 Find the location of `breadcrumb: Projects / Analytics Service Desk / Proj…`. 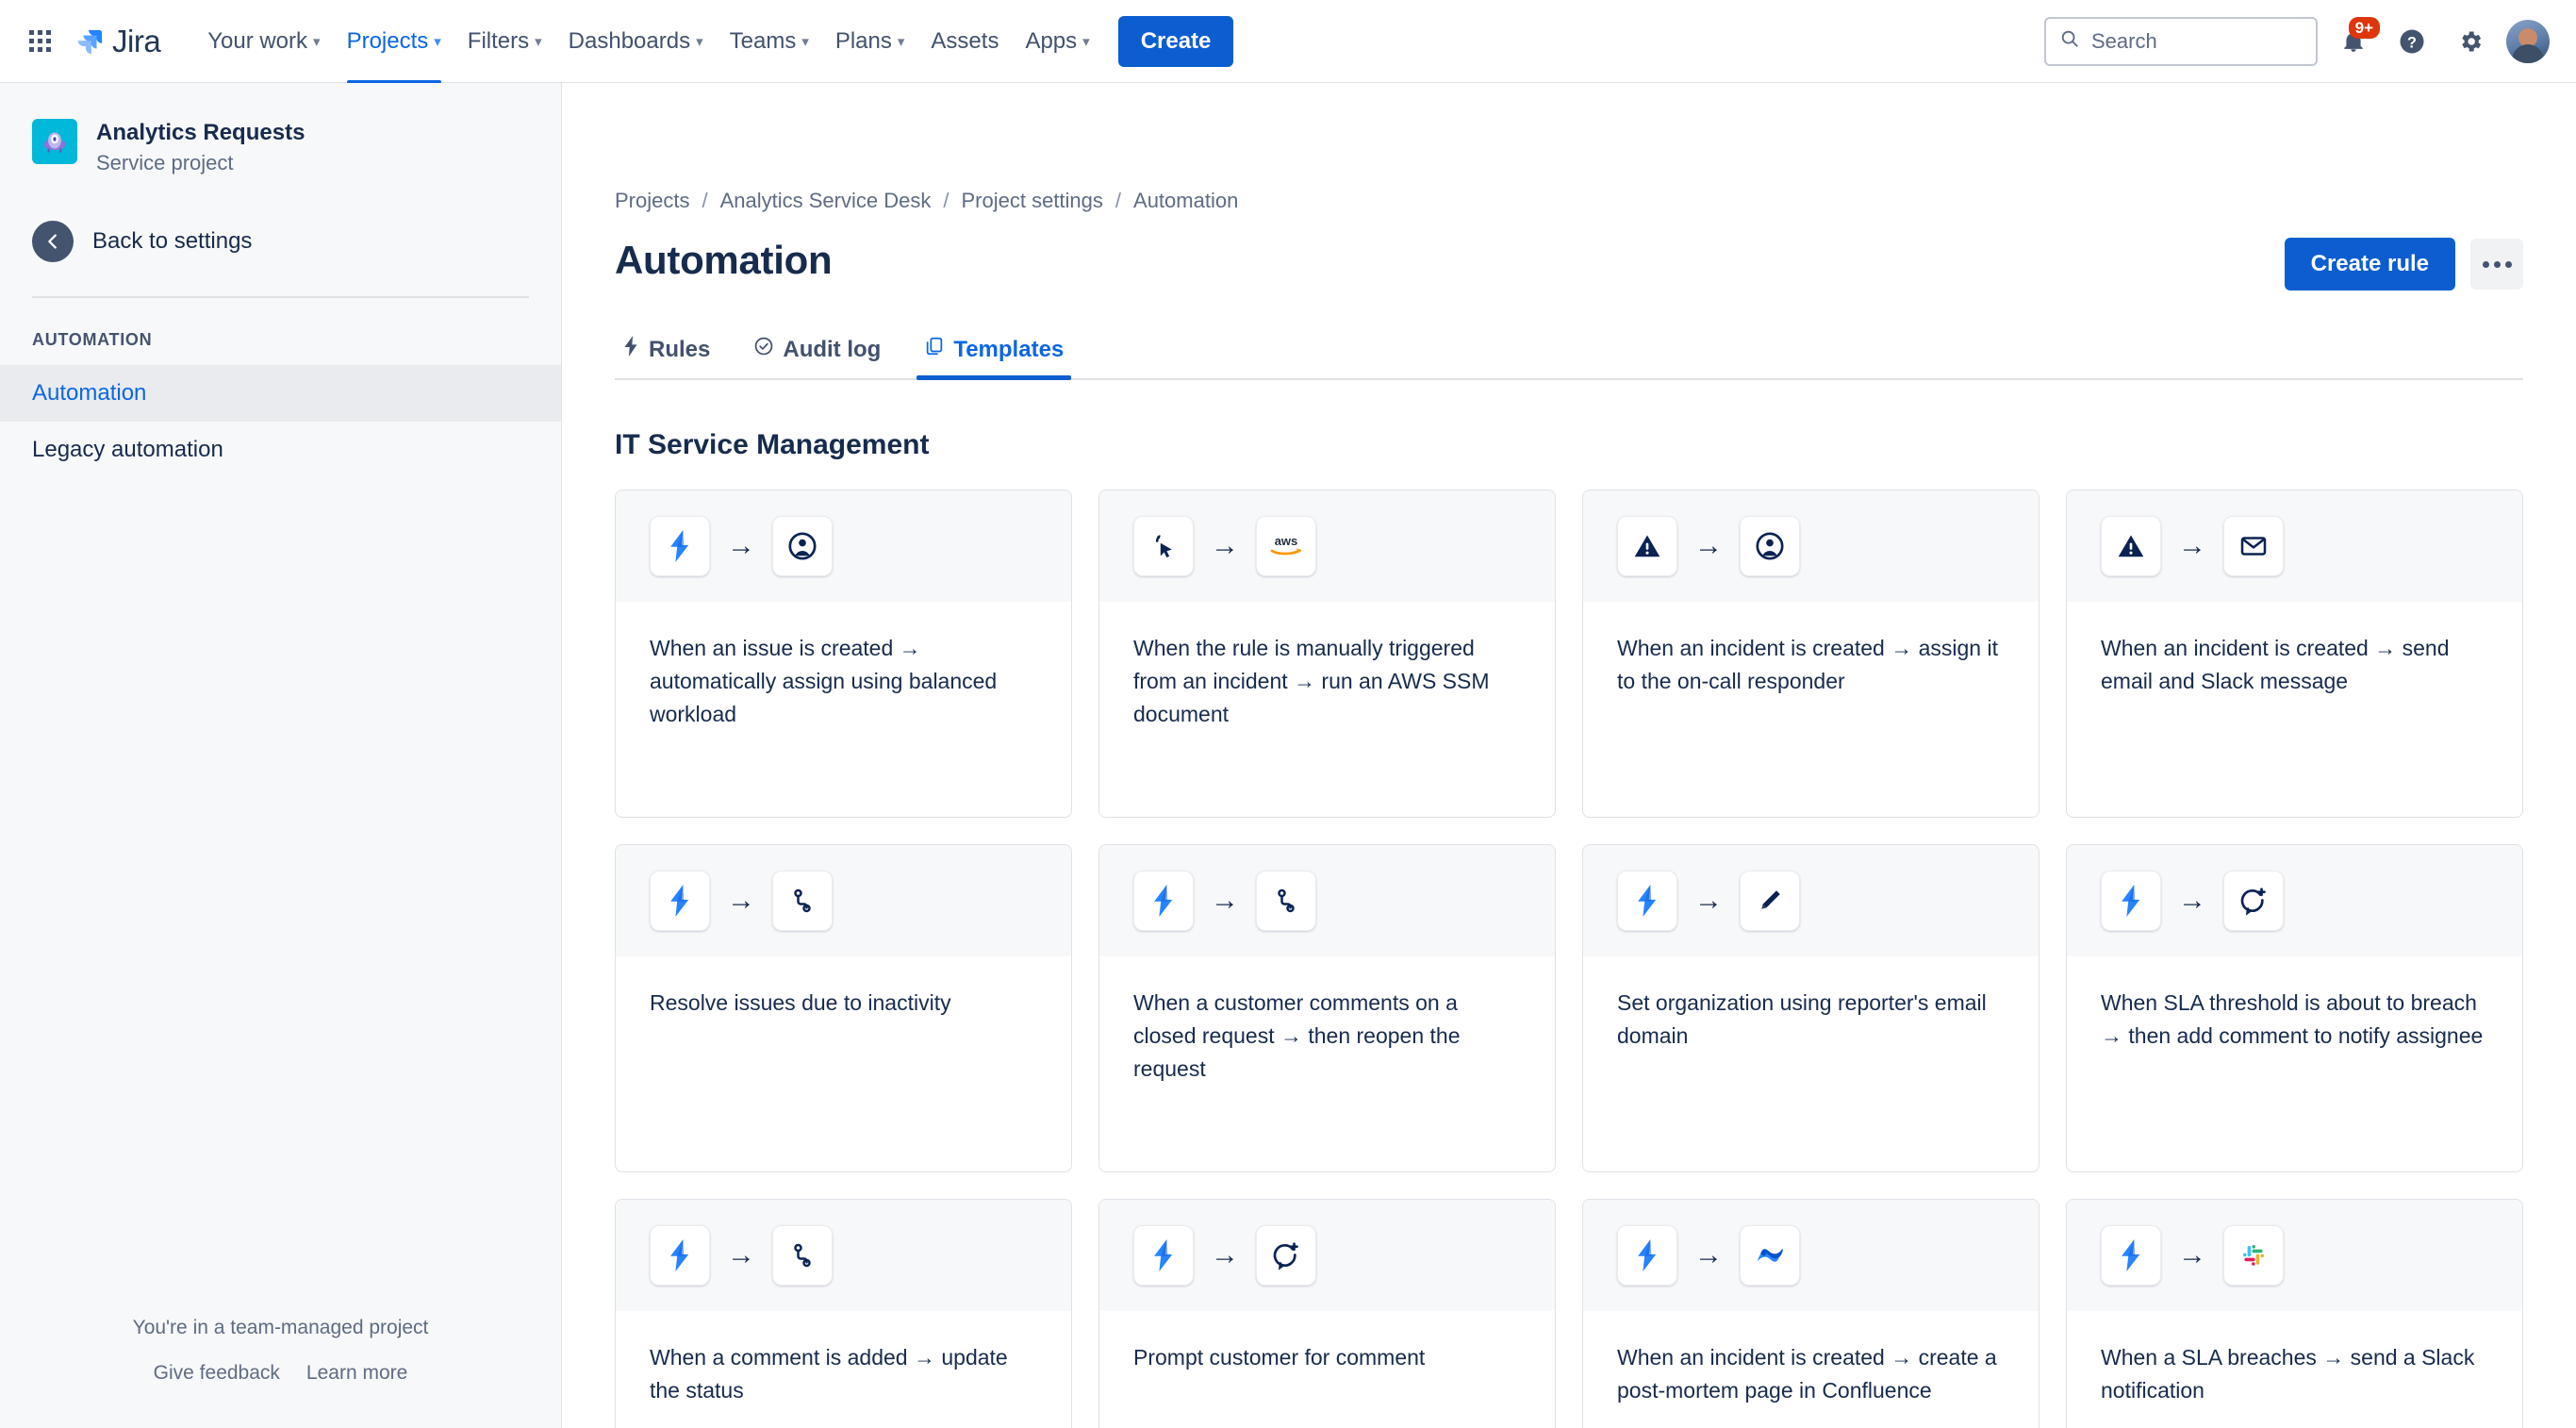

breadcrumb: Projects / Analytics Service Desk / Proj… is located at coordinates (1569, 201).